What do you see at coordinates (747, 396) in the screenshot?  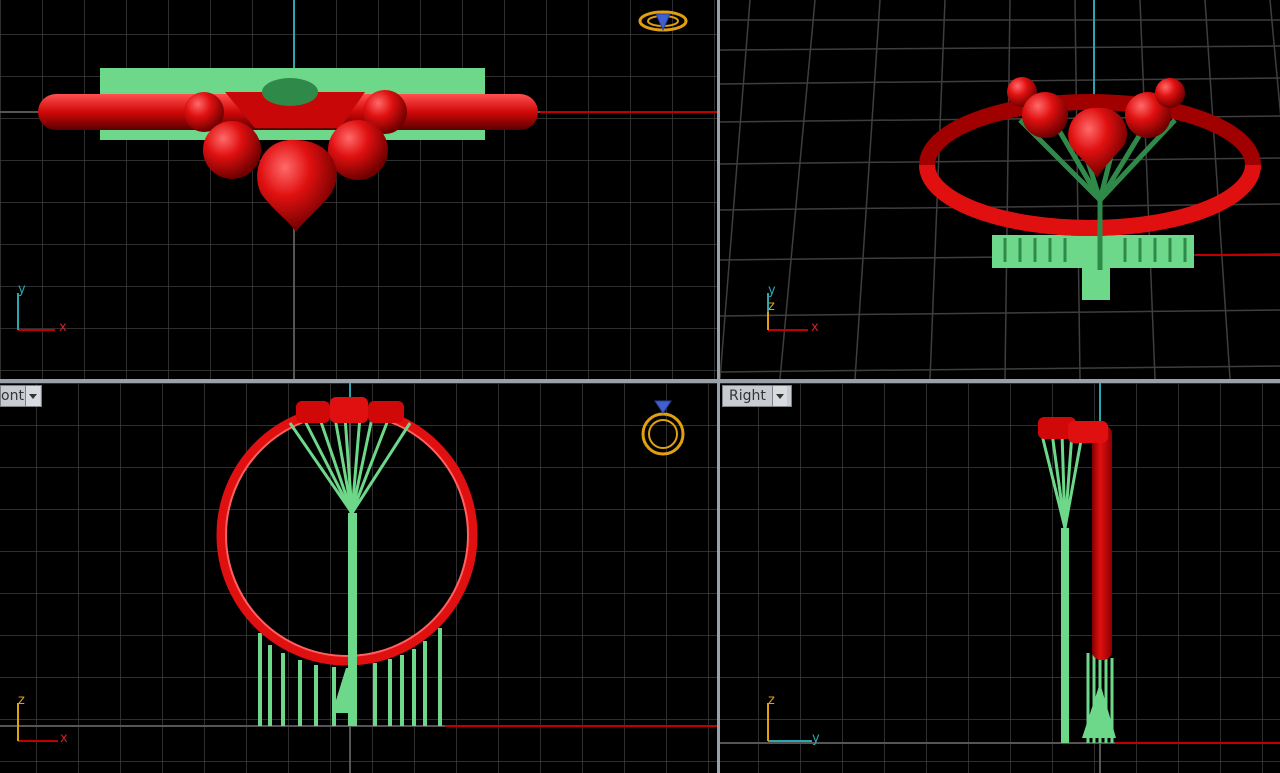 I see `viewport-tab-label: Right` at bounding box center [747, 396].